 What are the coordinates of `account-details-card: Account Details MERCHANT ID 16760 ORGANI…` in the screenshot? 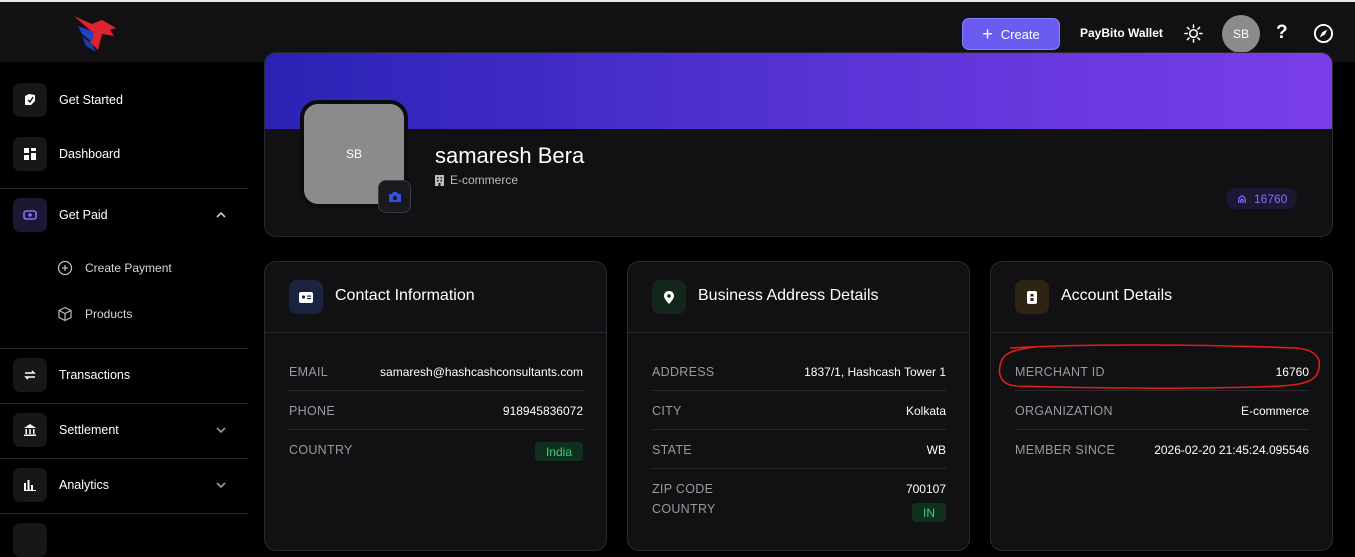 It's located at (1161, 406).